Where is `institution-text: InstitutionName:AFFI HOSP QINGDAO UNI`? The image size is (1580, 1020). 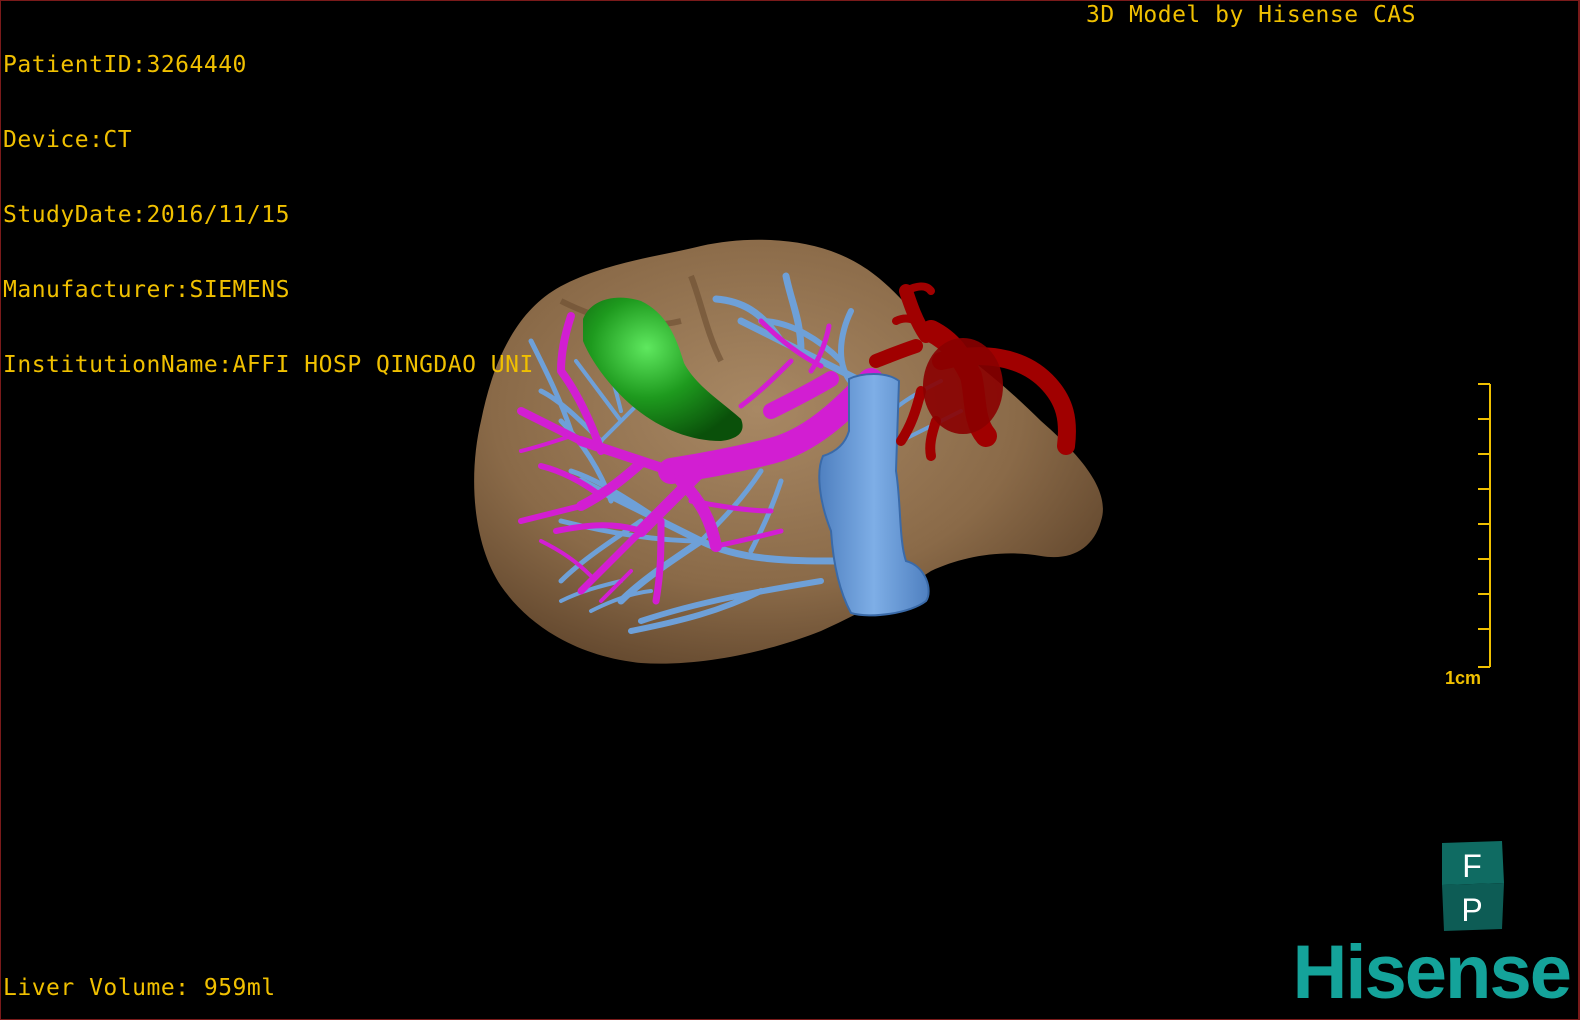
institution-text: InstitutionName:AFFI HOSP QINGDAO UNI is located at coordinates (268, 365).